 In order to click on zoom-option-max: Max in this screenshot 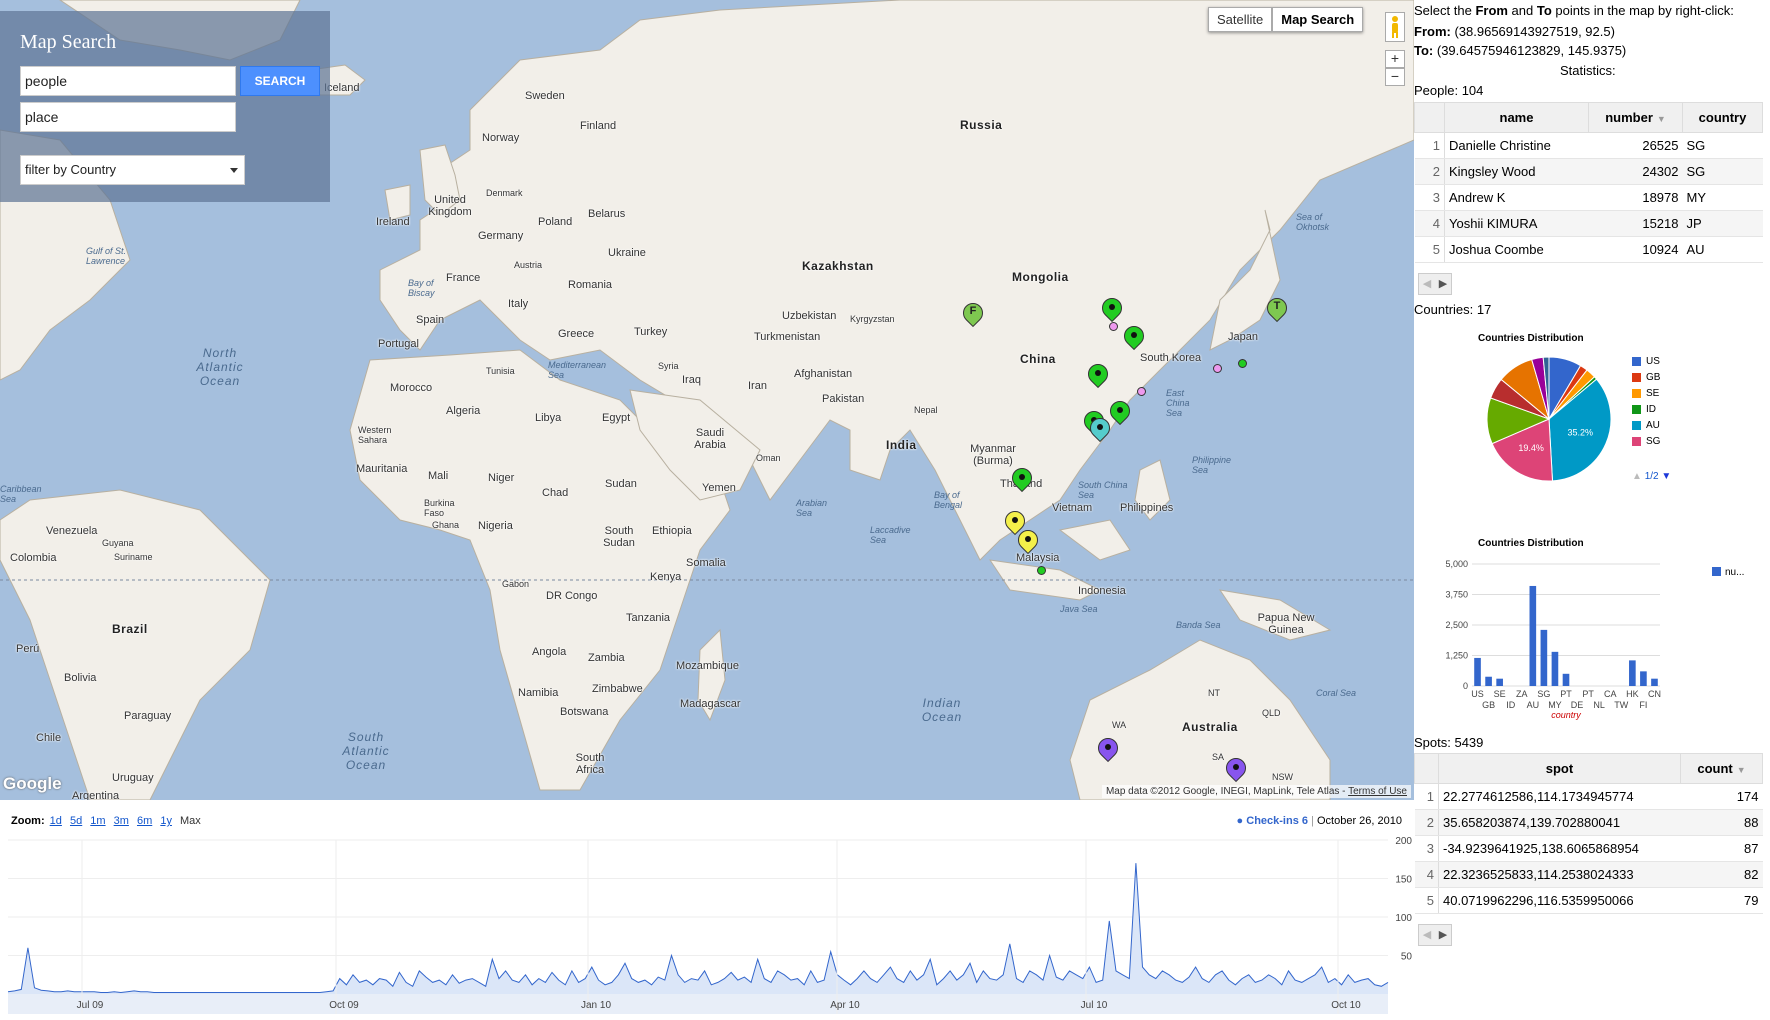, I will do `click(190, 821)`.